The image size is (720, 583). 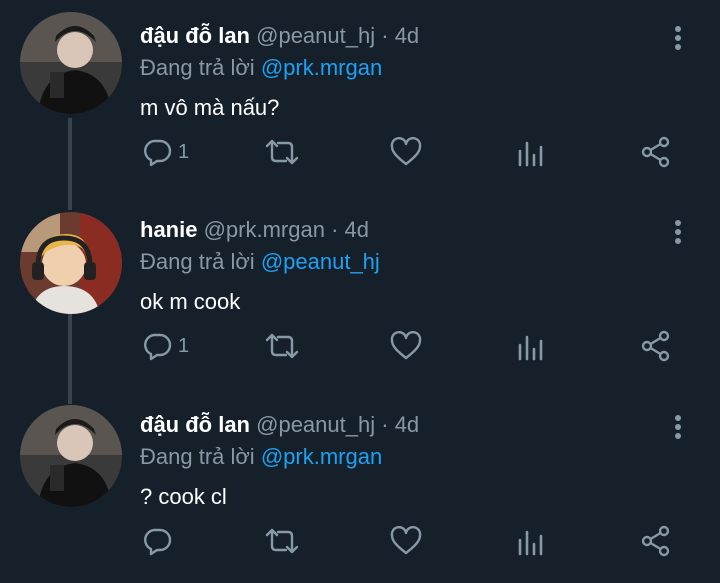 What do you see at coordinates (260, 262) in the screenshot?
I see `replying-to: Đang trả lời @peanut_hj` at bounding box center [260, 262].